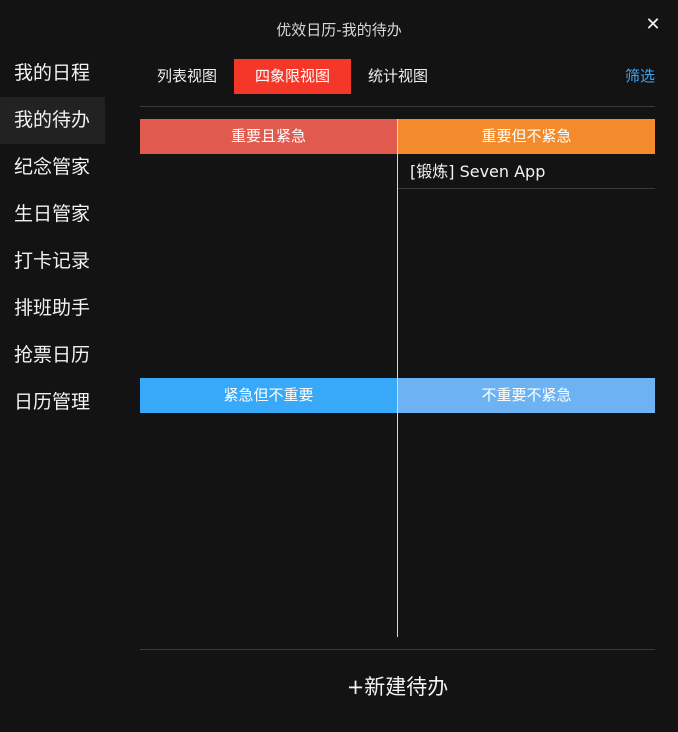 The image size is (678, 732). What do you see at coordinates (52, 355) in the screenshot?
I see `sidebar-item-ticket: 抢票日历` at bounding box center [52, 355].